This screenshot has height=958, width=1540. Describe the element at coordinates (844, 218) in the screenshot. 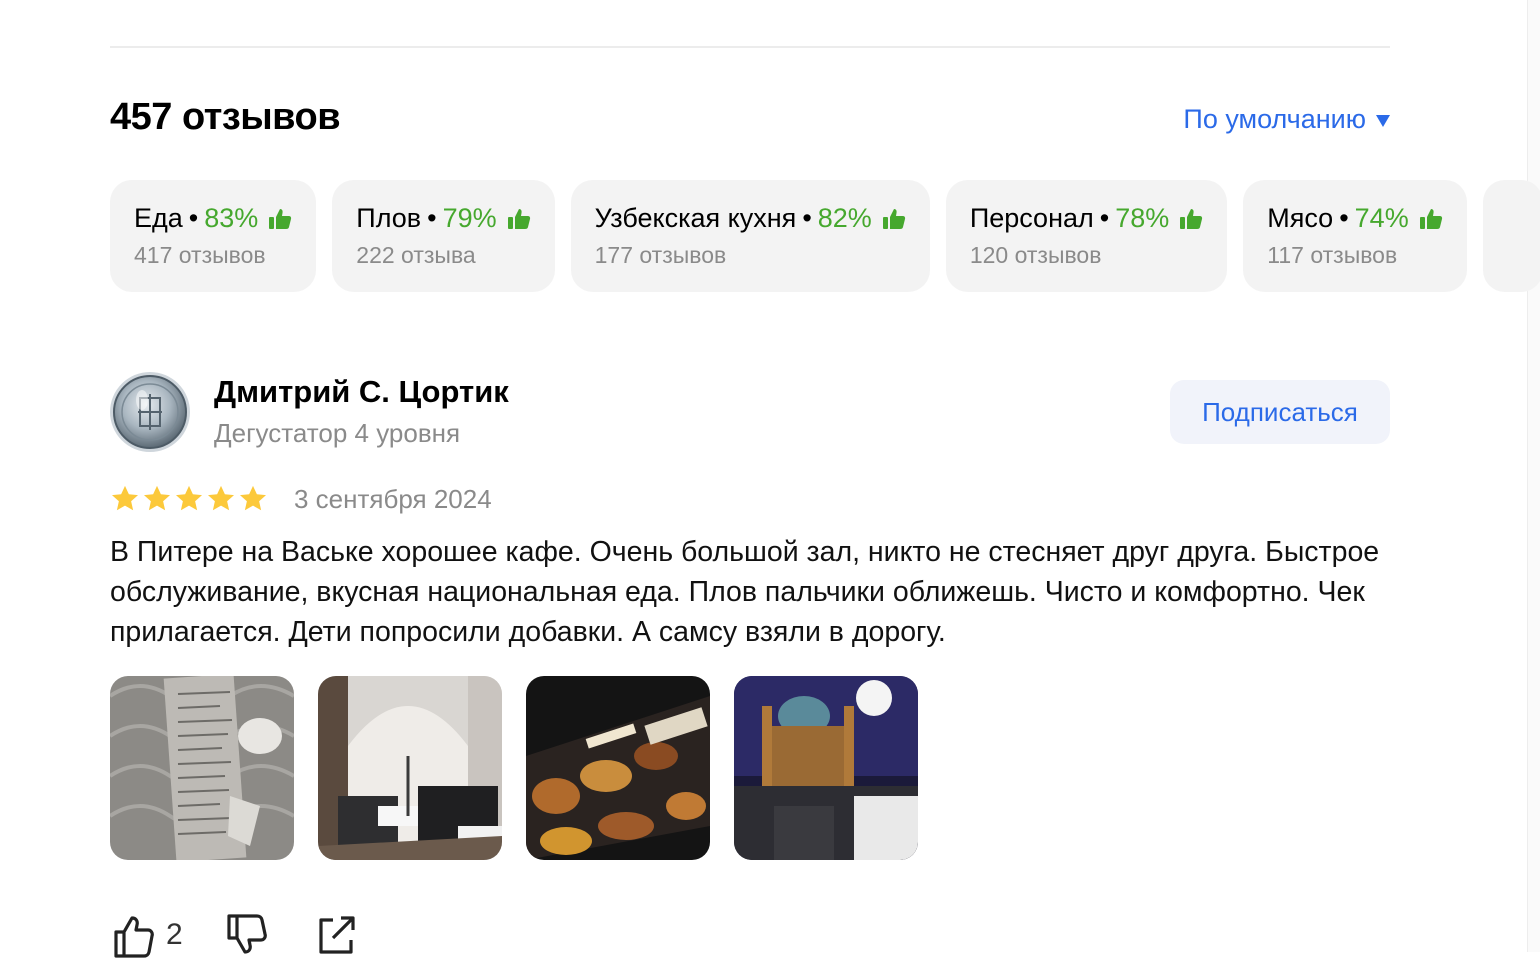

I see `aspect-percent: 82%` at that location.